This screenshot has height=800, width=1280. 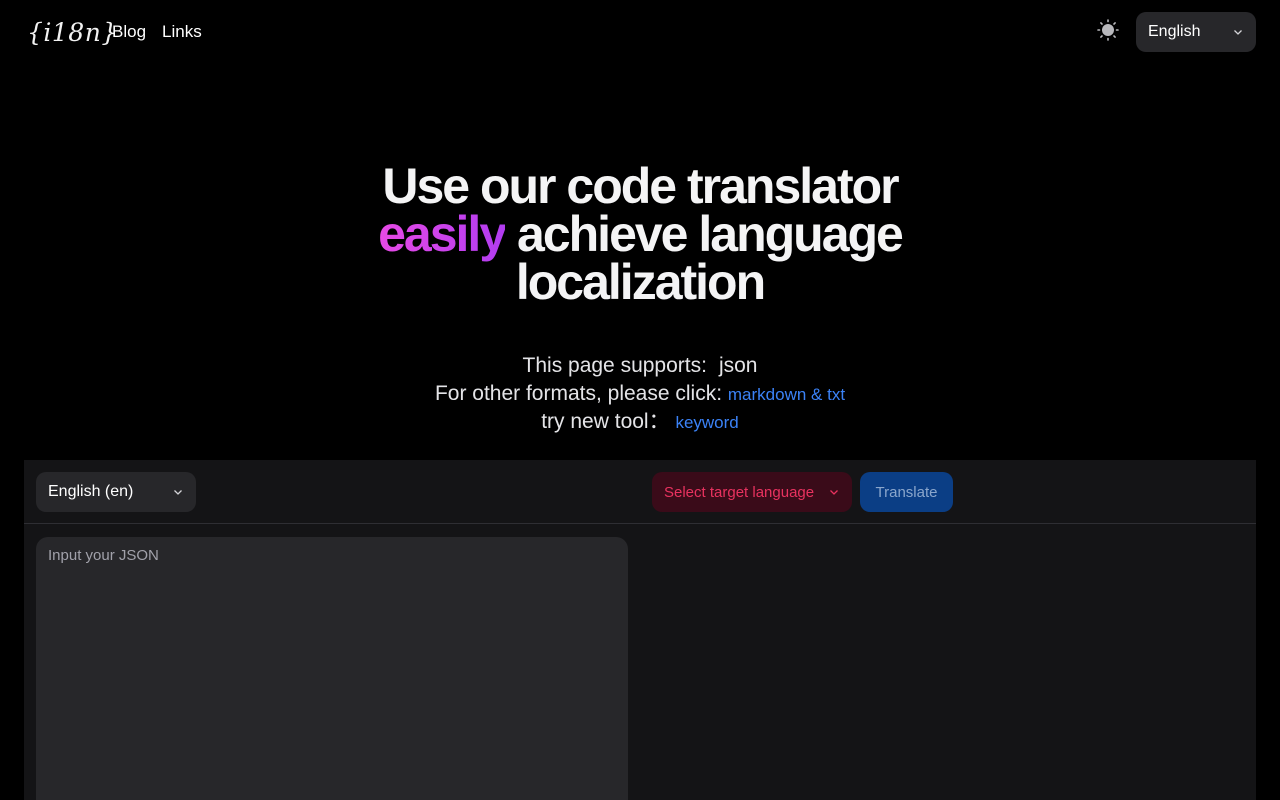 I want to click on site-language-select: English, so click(x=1196, y=32).